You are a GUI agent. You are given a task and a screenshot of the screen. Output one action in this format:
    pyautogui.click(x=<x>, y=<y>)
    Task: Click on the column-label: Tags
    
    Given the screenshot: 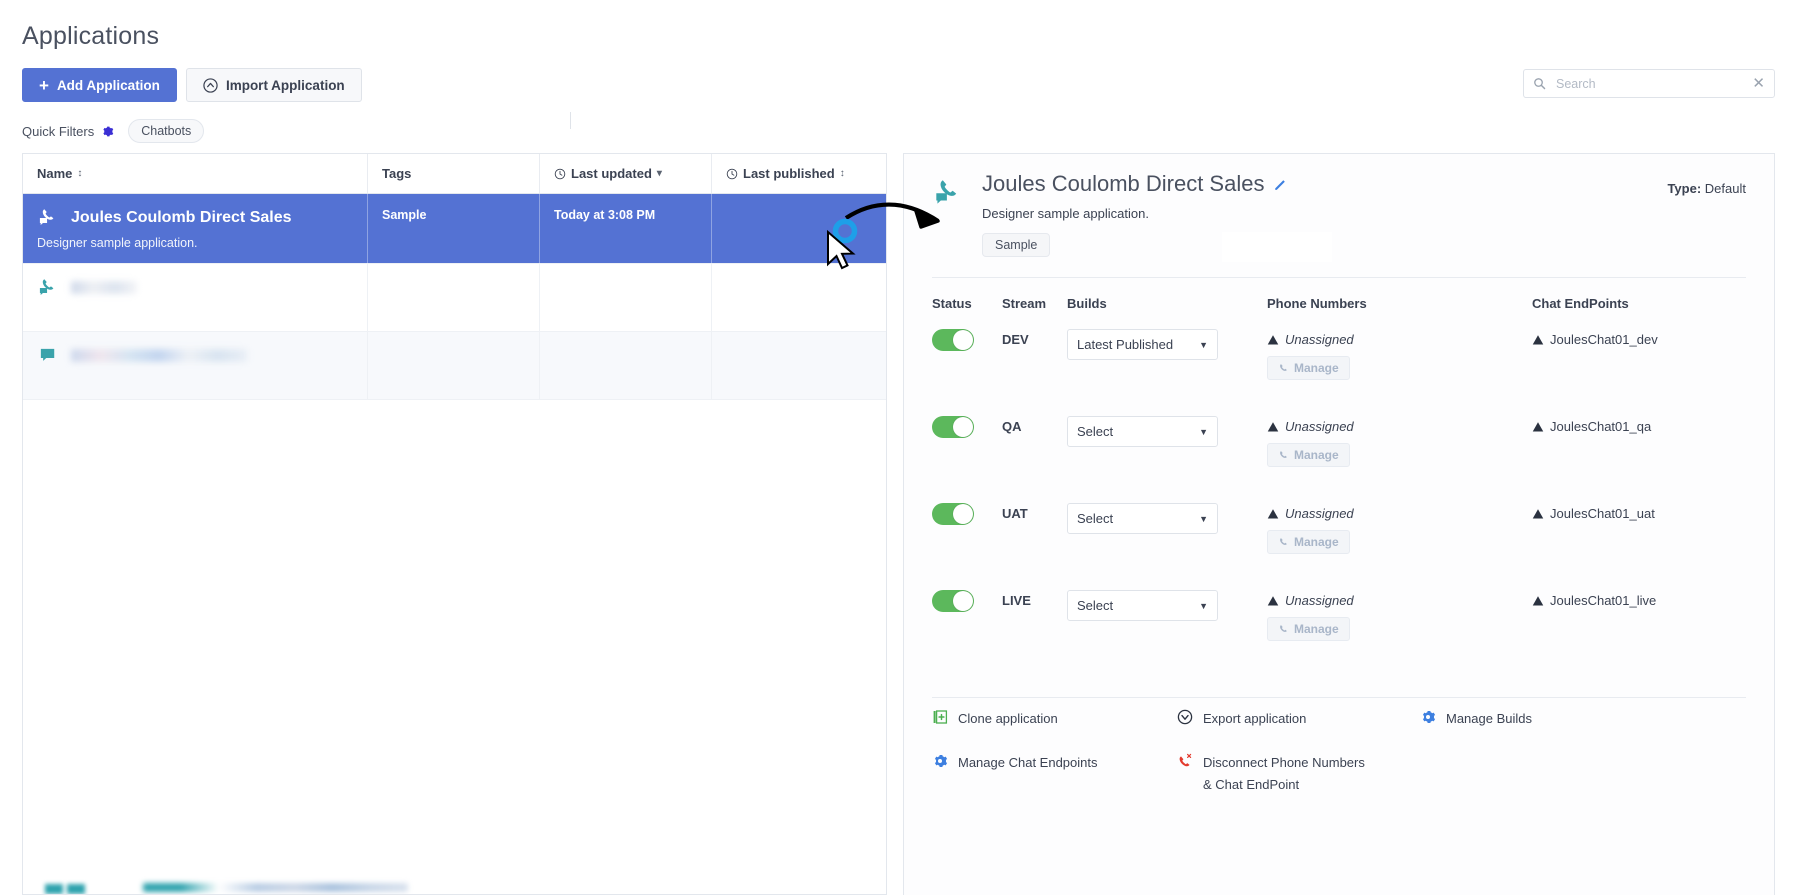 What is the action you would take?
    pyautogui.click(x=397, y=173)
    